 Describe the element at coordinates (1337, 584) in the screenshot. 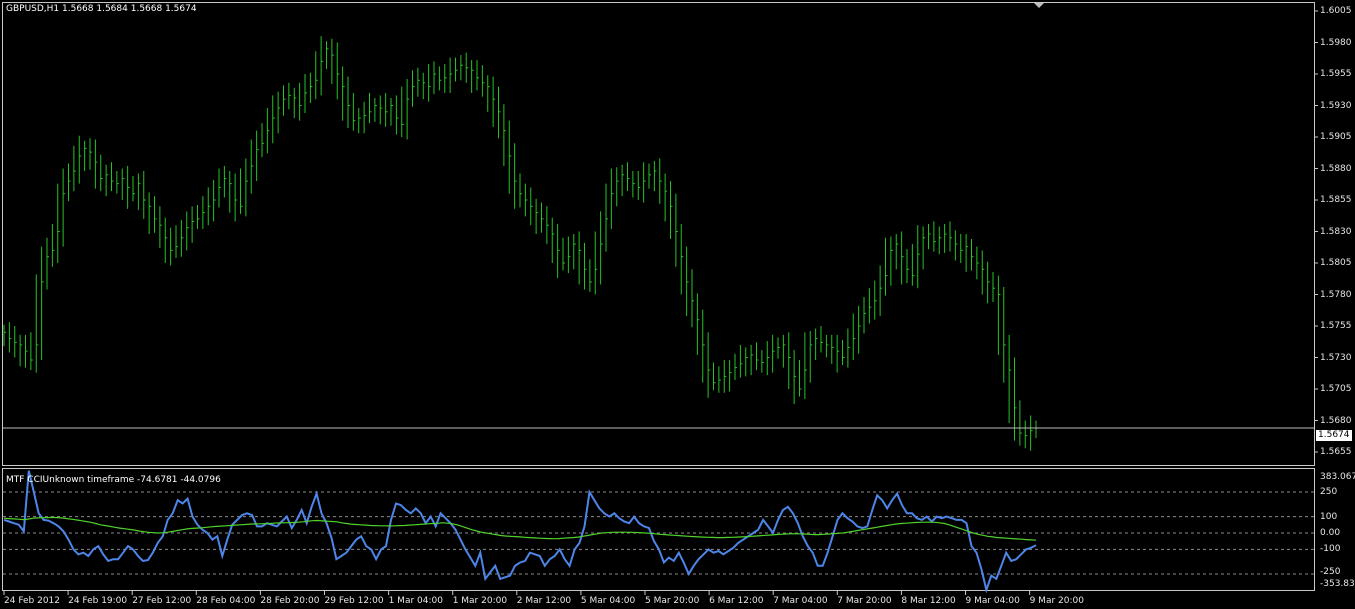

I see `cci-tick-label: -353.834` at that location.